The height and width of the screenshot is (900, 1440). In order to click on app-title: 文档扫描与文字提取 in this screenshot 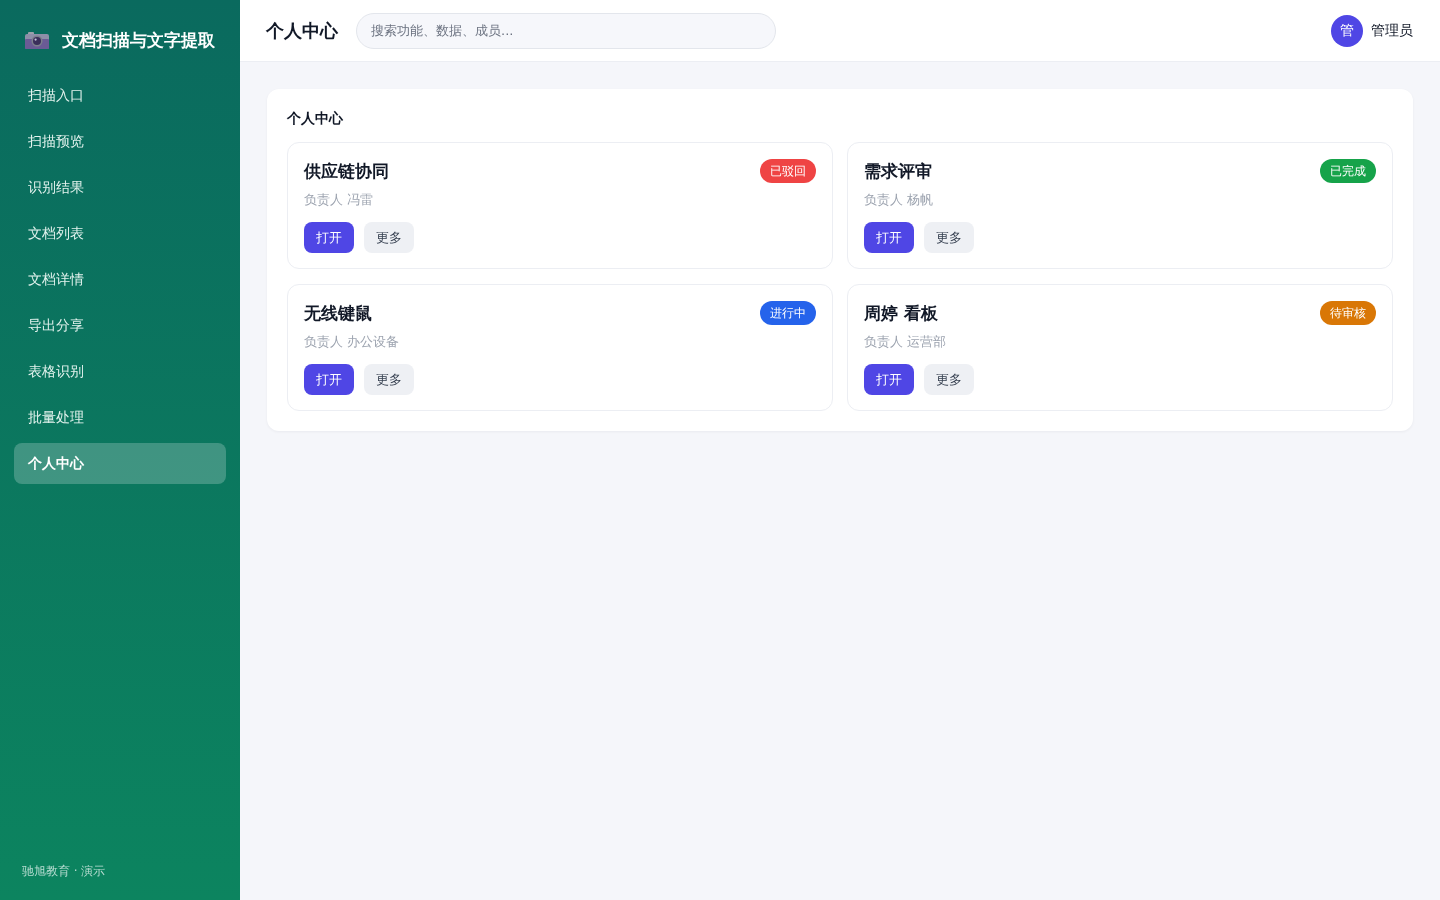, I will do `click(138, 40)`.